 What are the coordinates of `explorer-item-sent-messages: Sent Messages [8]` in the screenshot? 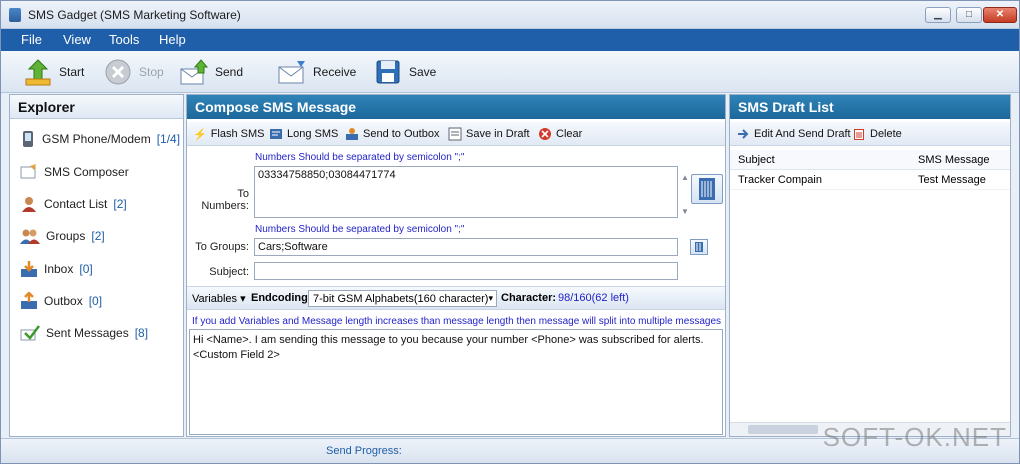 It's located at (84, 333).